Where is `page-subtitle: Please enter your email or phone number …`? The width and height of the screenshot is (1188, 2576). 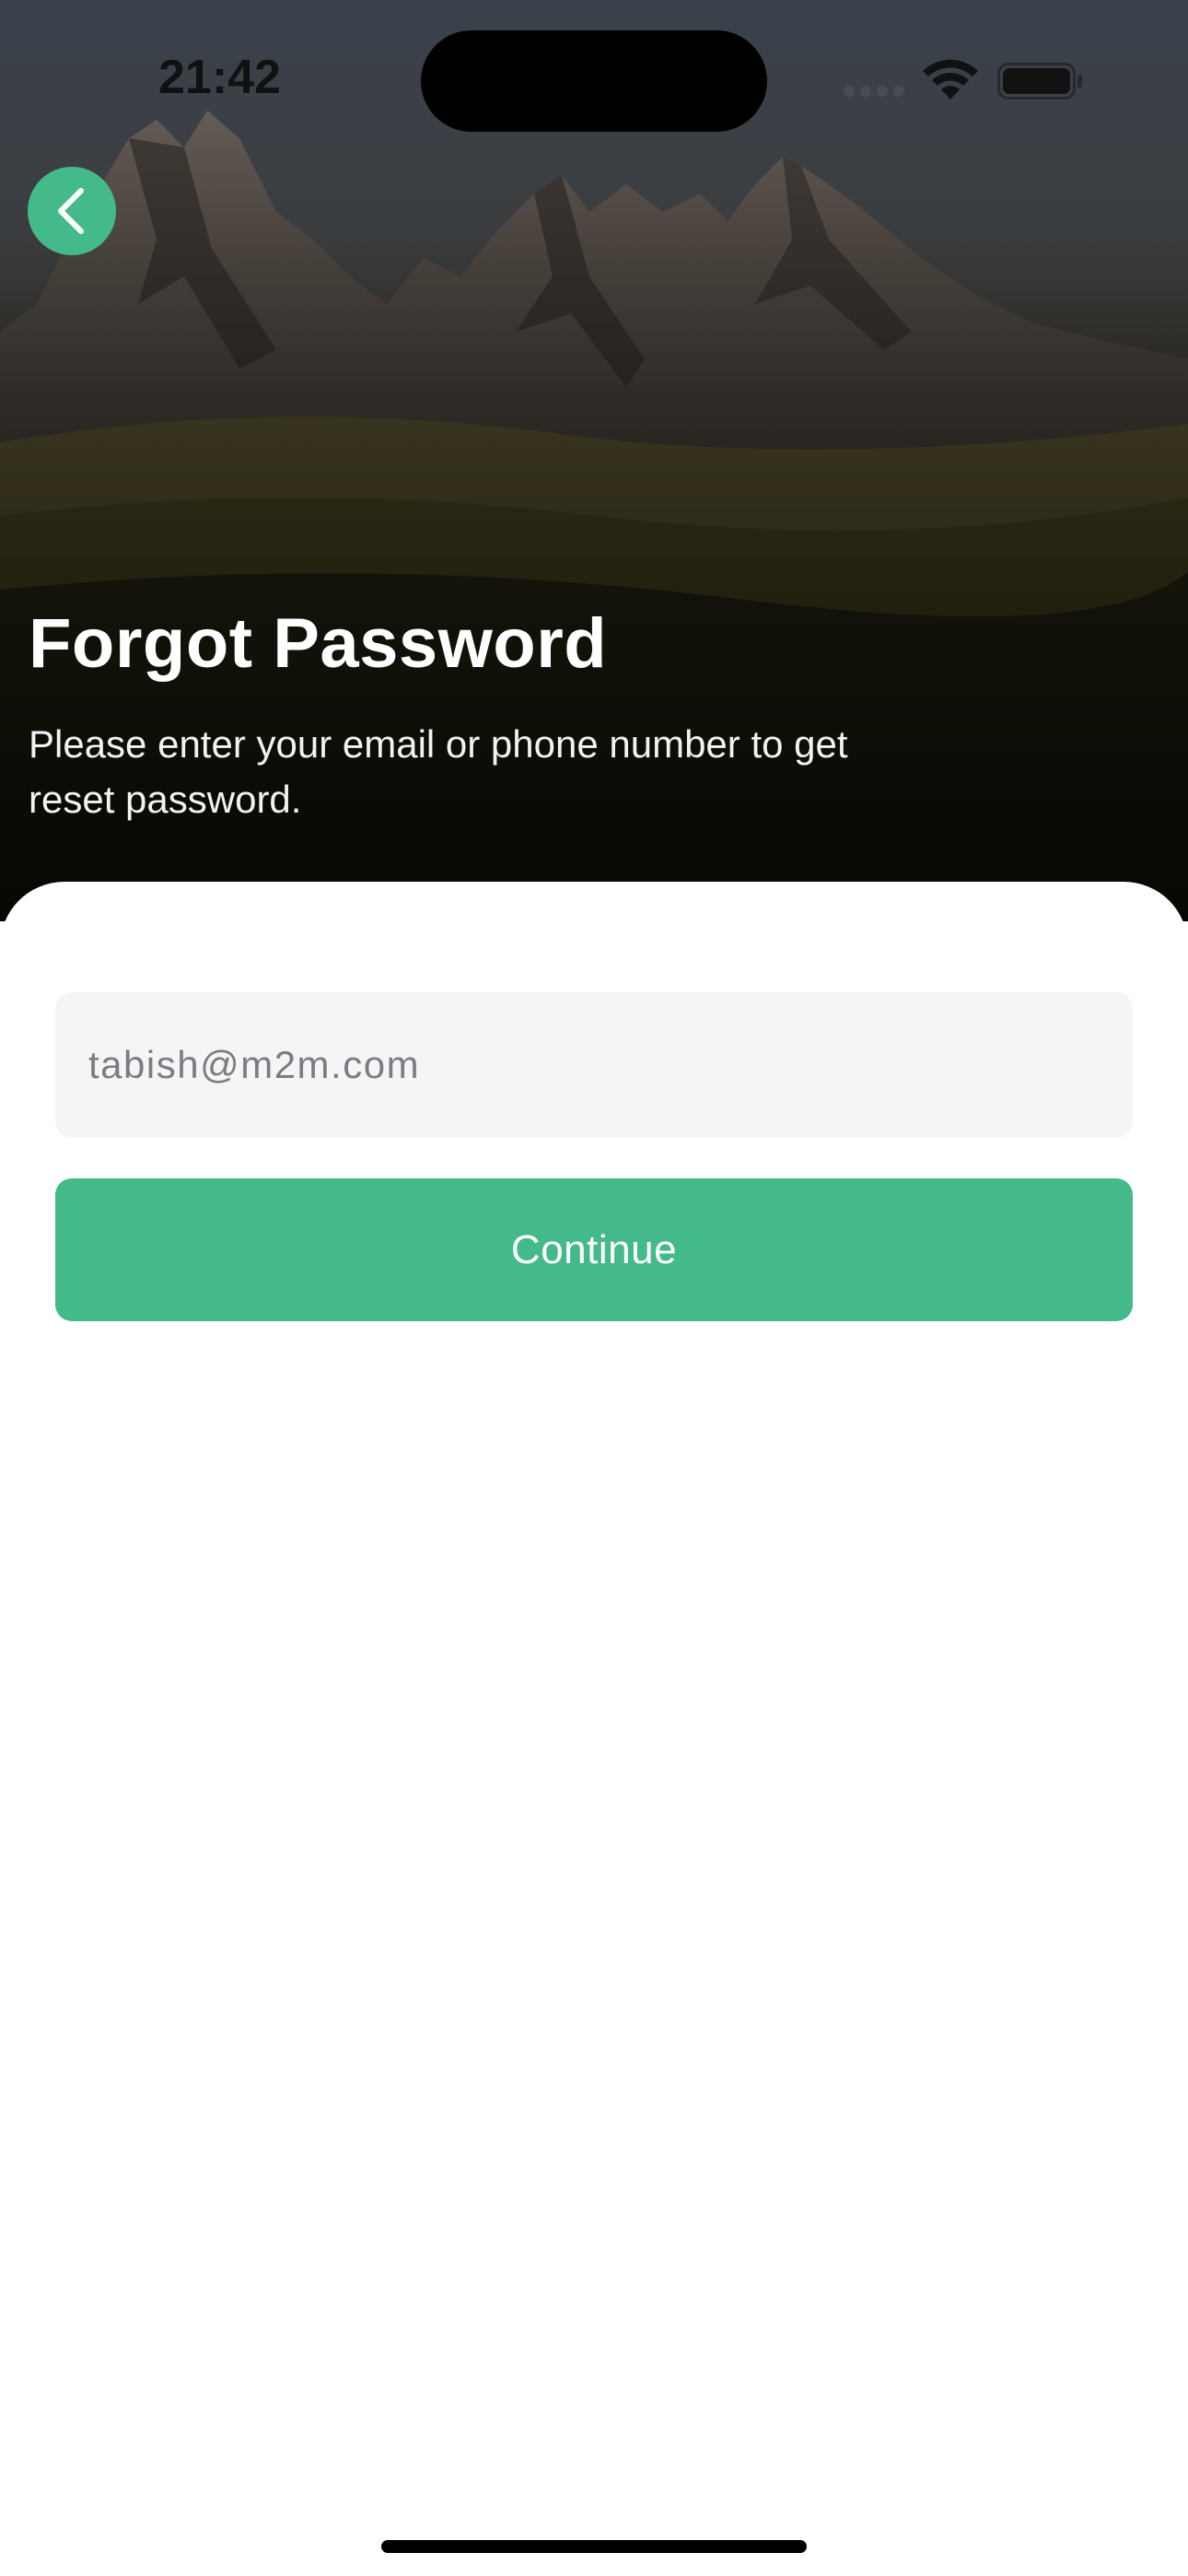 page-subtitle: Please enter your email or phone number … is located at coordinates (438, 771).